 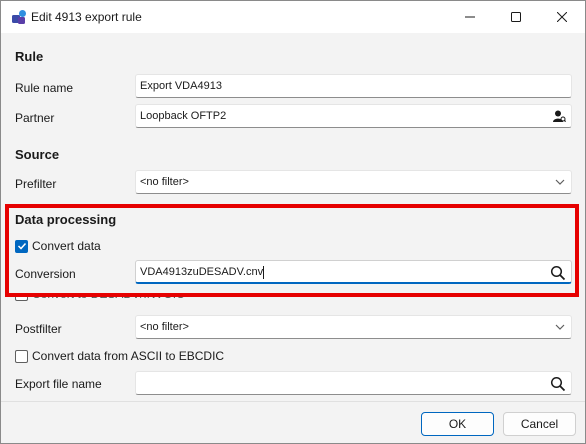 What do you see at coordinates (45, 274) in the screenshot?
I see `conversion-label: Conversion` at bounding box center [45, 274].